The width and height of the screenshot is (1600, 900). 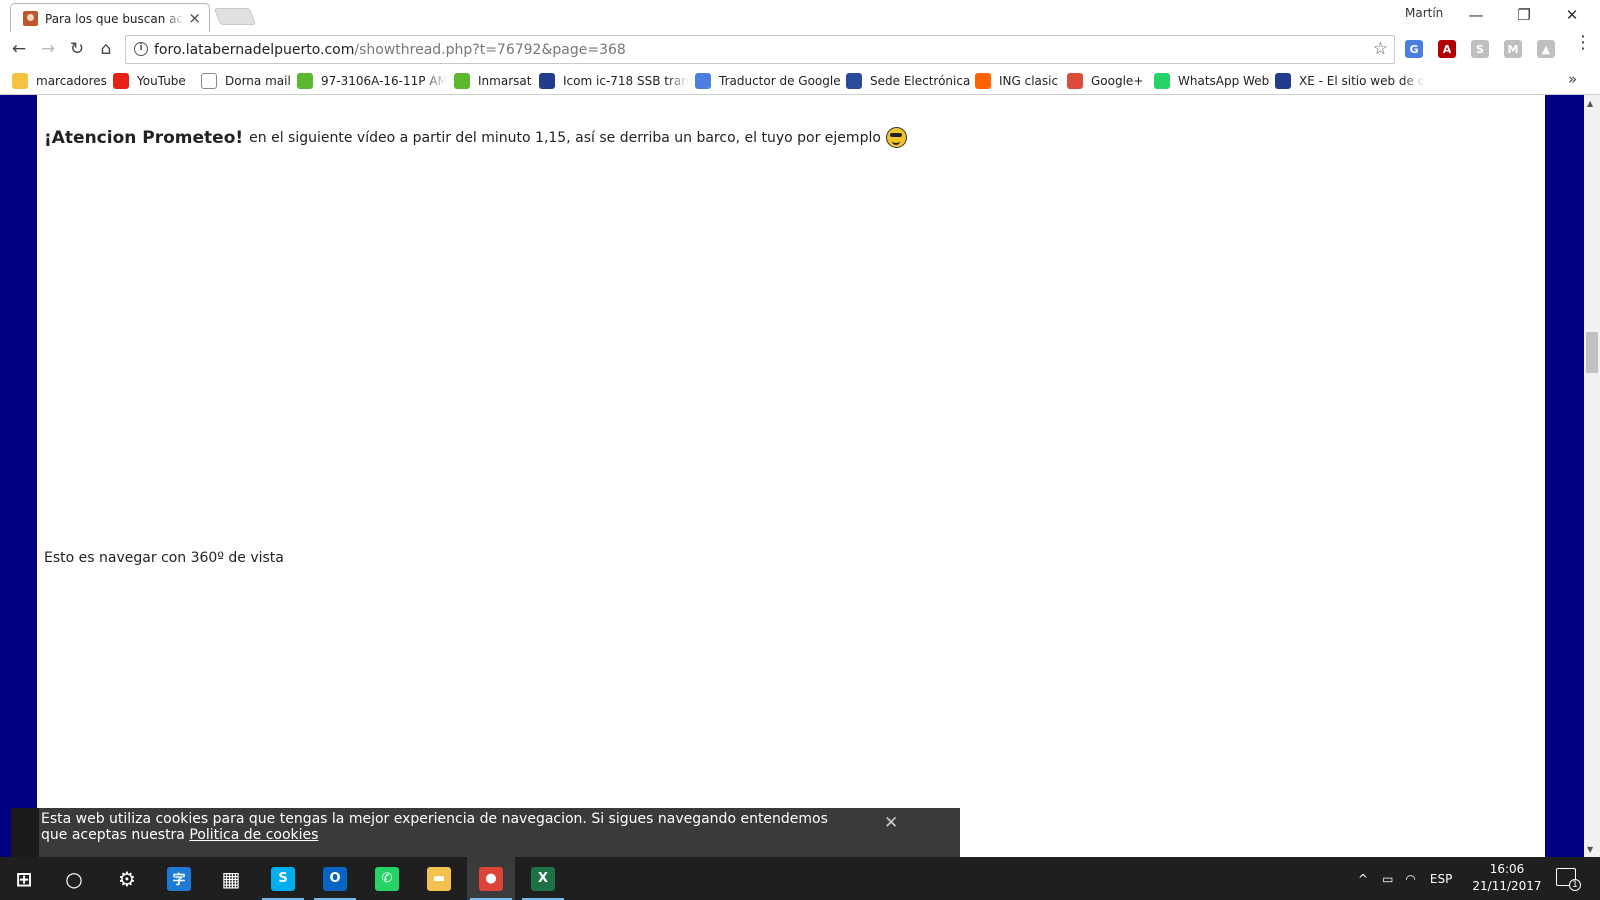 I want to click on site-info-icon: i, so click(x=141, y=49).